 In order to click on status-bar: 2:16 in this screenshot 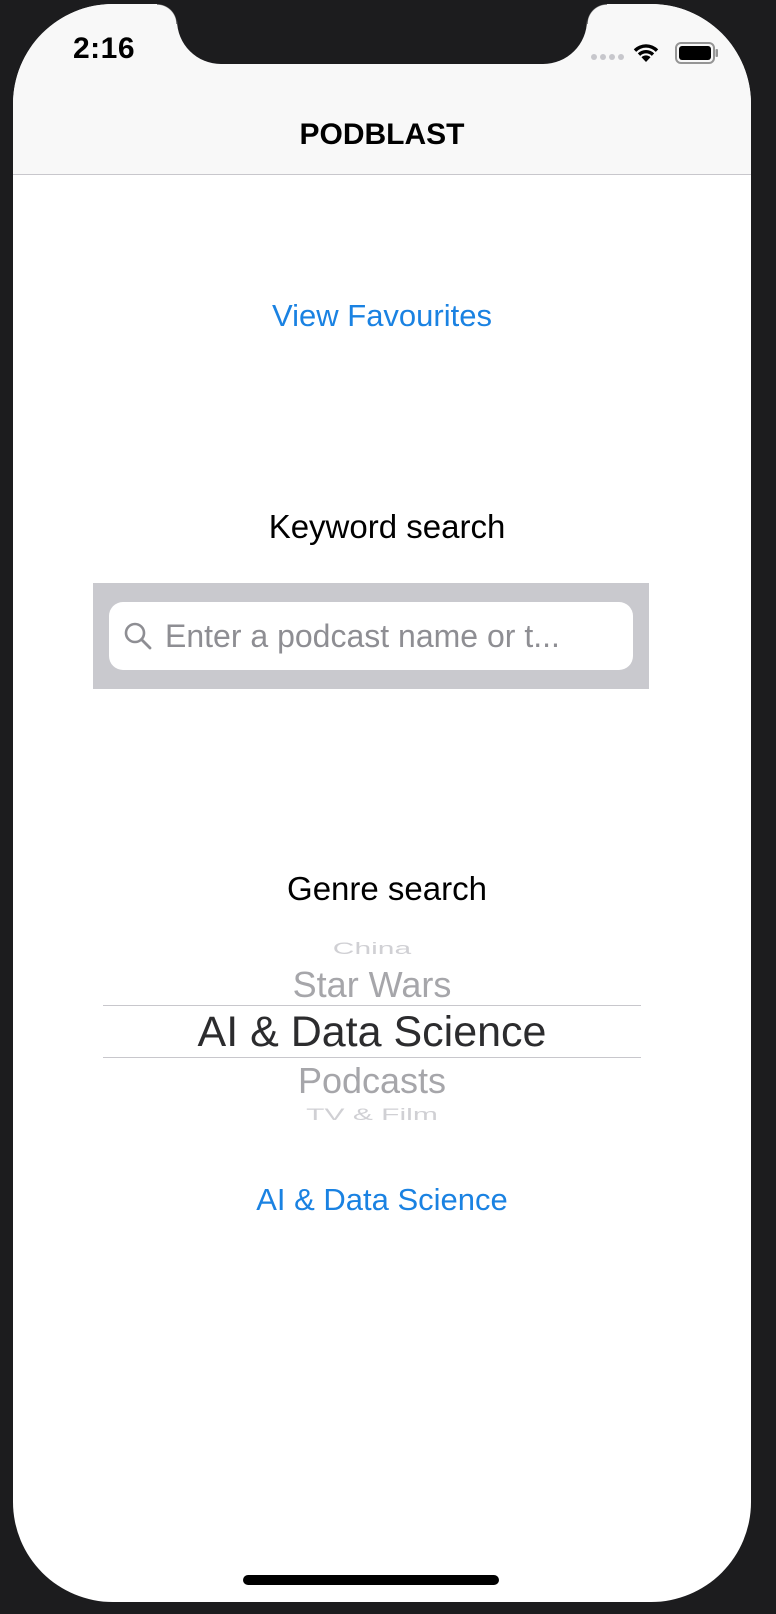, I will do `click(382, 52)`.